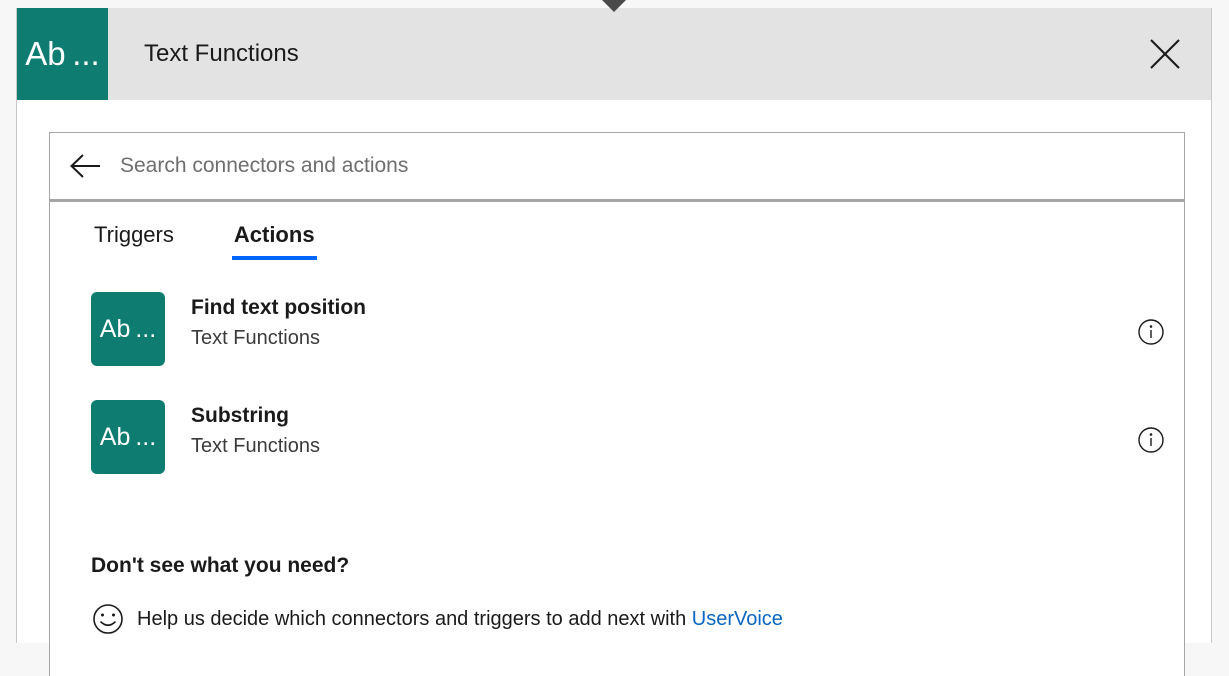 The width and height of the screenshot is (1229, 676). I want to click on tab-list: Triggers Actions, so click(617, 241).